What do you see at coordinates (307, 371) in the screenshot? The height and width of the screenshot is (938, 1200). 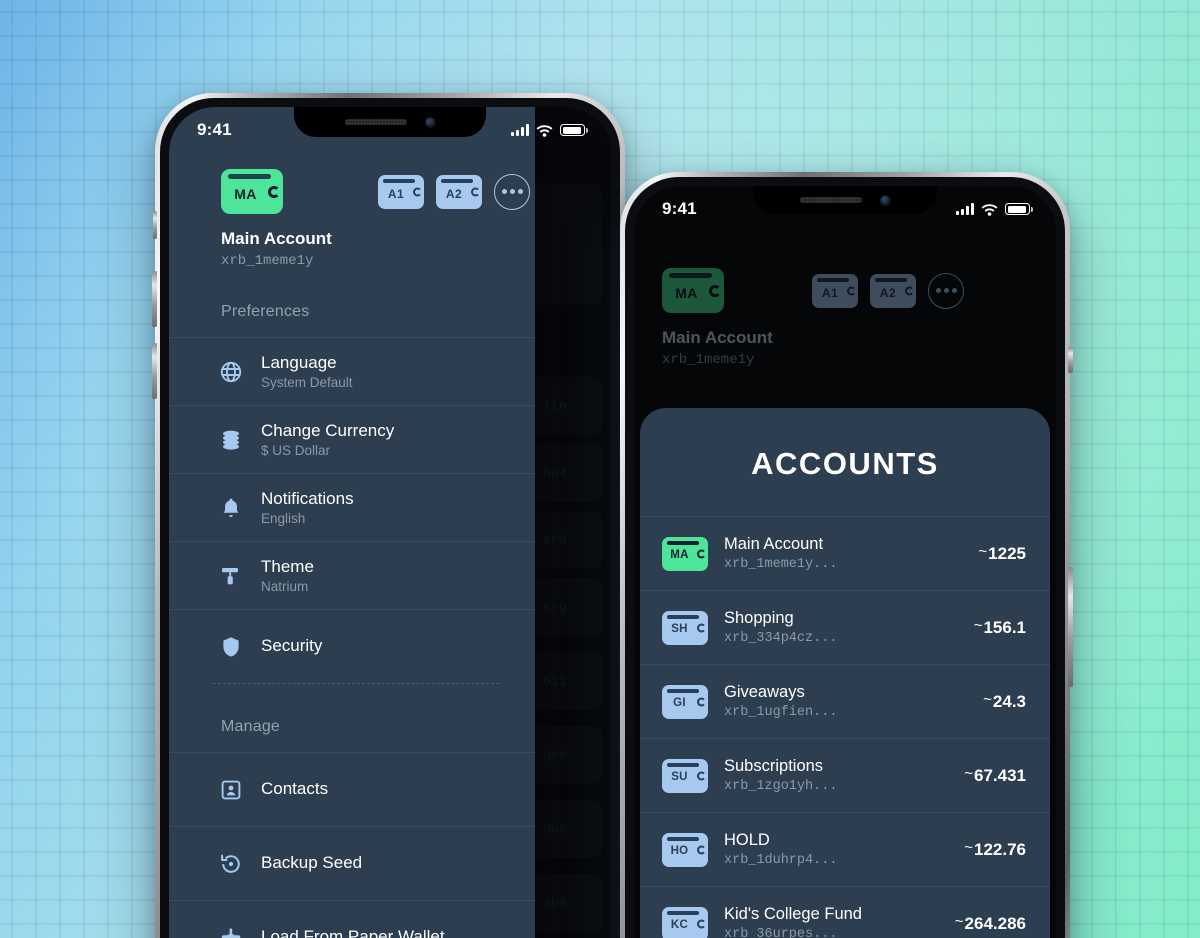 I see `settings-item-text: Language System Default` at bounding box center [307, 371].